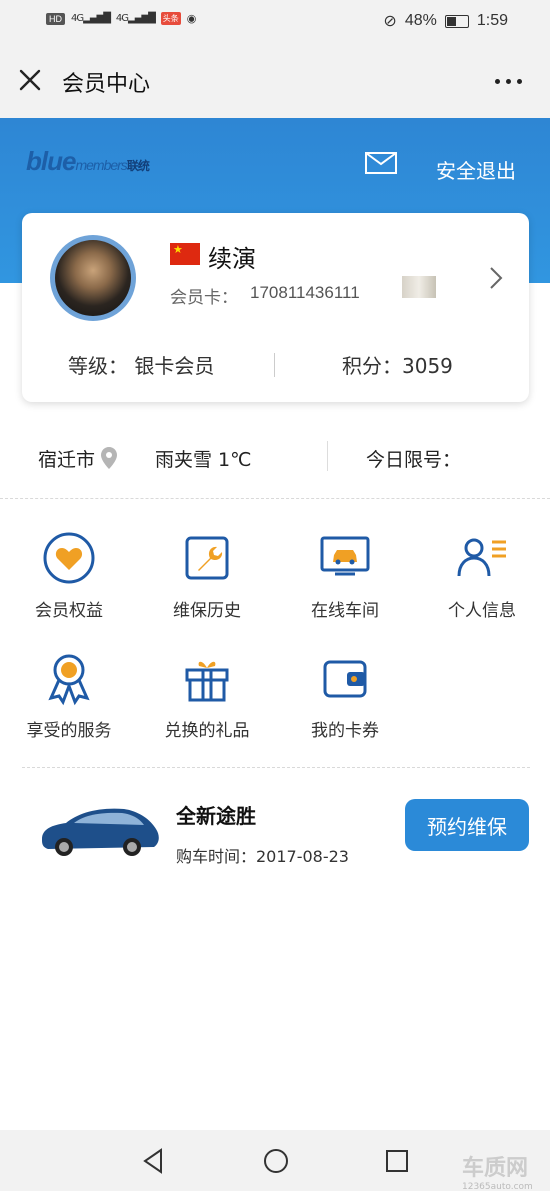 This screenshot has height=1192, width=550. Describe the element at coordinates (185, 254) in the screenshot. I see `china-flag-icon` at that location.